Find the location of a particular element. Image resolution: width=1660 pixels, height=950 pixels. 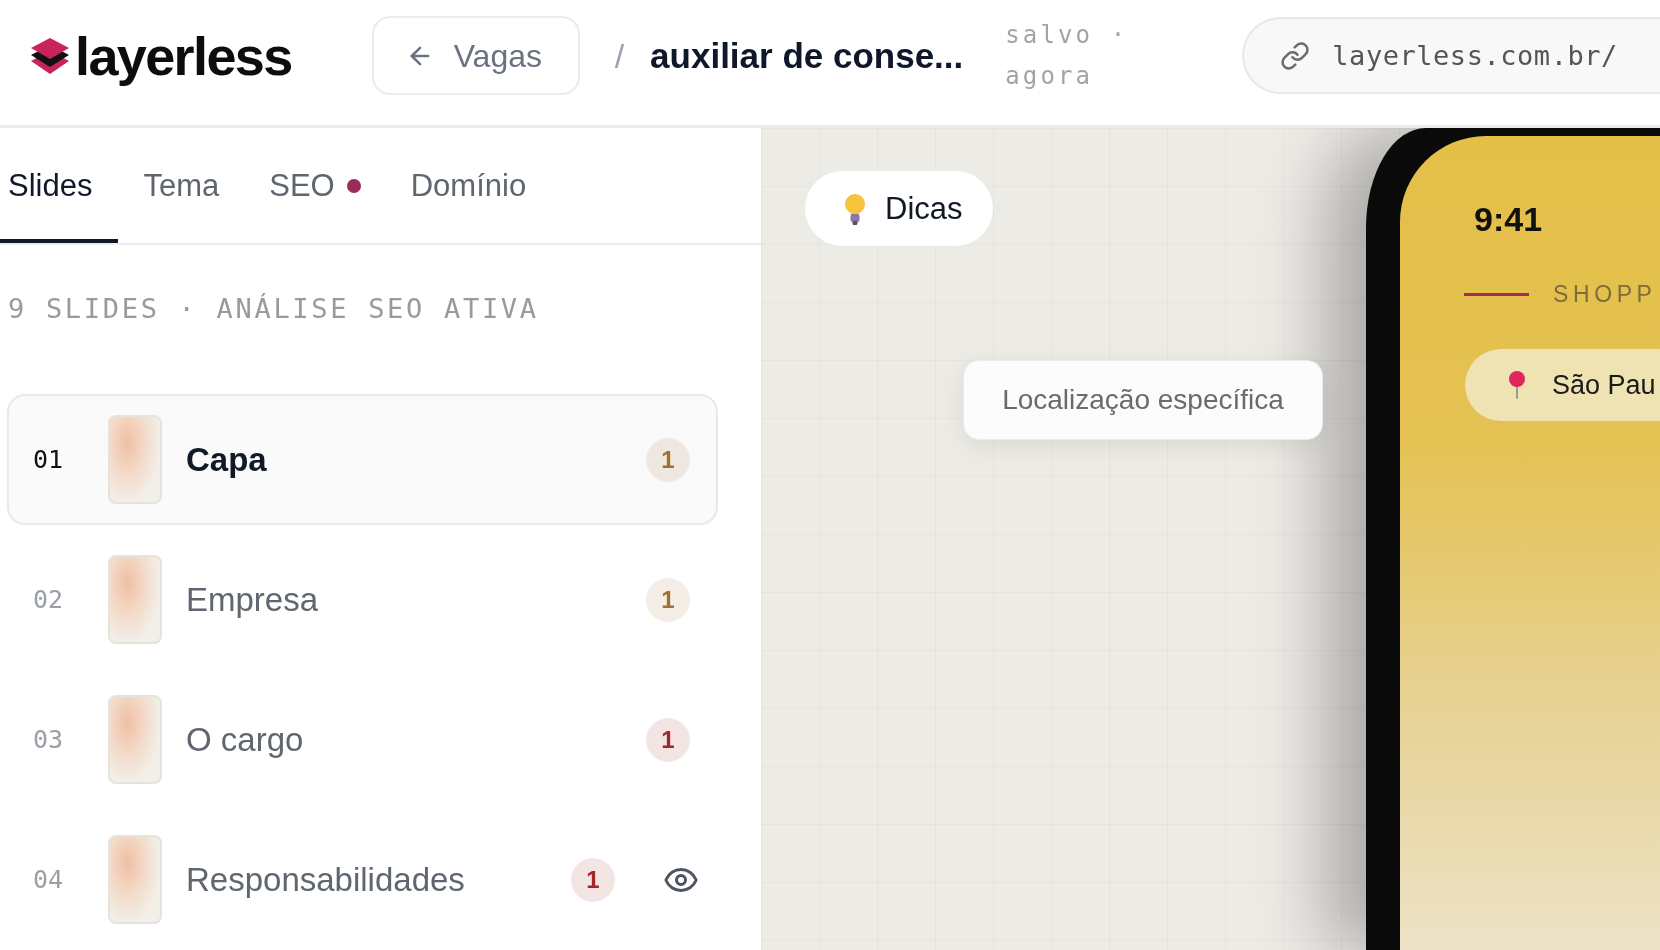

tab: SEO is located at coordinates (315, 185).